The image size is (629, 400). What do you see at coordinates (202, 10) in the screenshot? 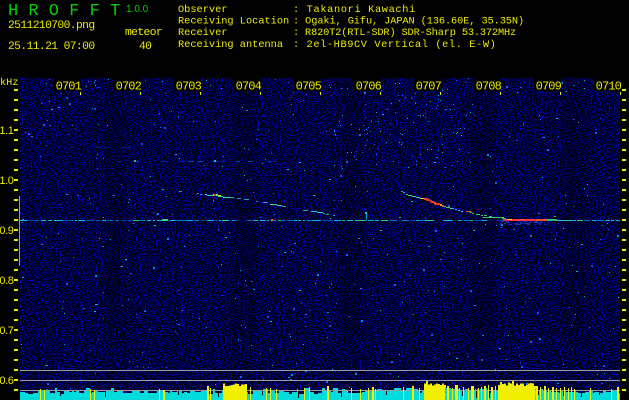
I see `svg-text: Observer` at bounding box center [202, 10].